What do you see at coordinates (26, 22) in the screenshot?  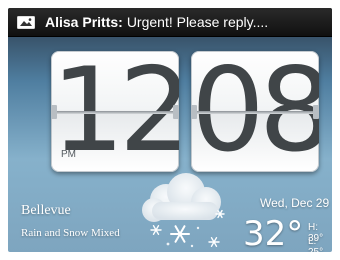 I see `picture-message-icon` at bounding box center [26, 22].